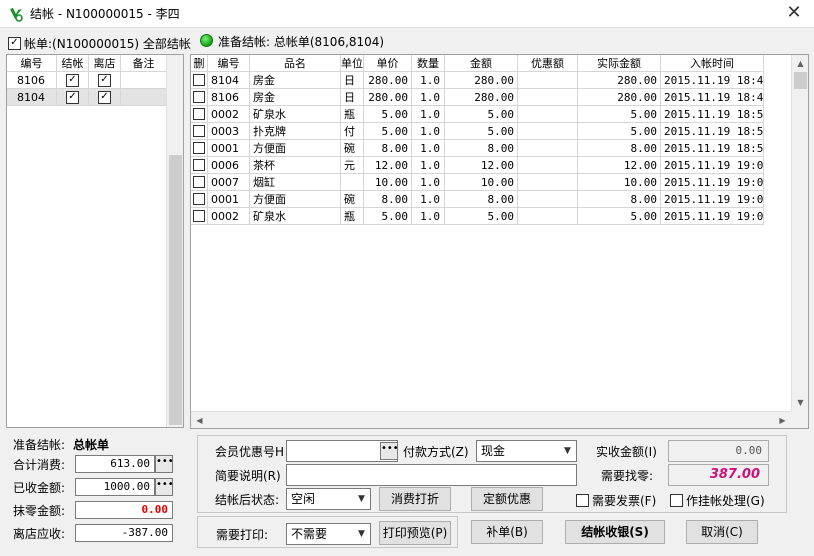 The height and width of the screenshot is (556, 814). What do you see at coordinates (718, 451) in the screenshot?
I see `actual-received-field: 0.00` at bounding box center [718, 451].